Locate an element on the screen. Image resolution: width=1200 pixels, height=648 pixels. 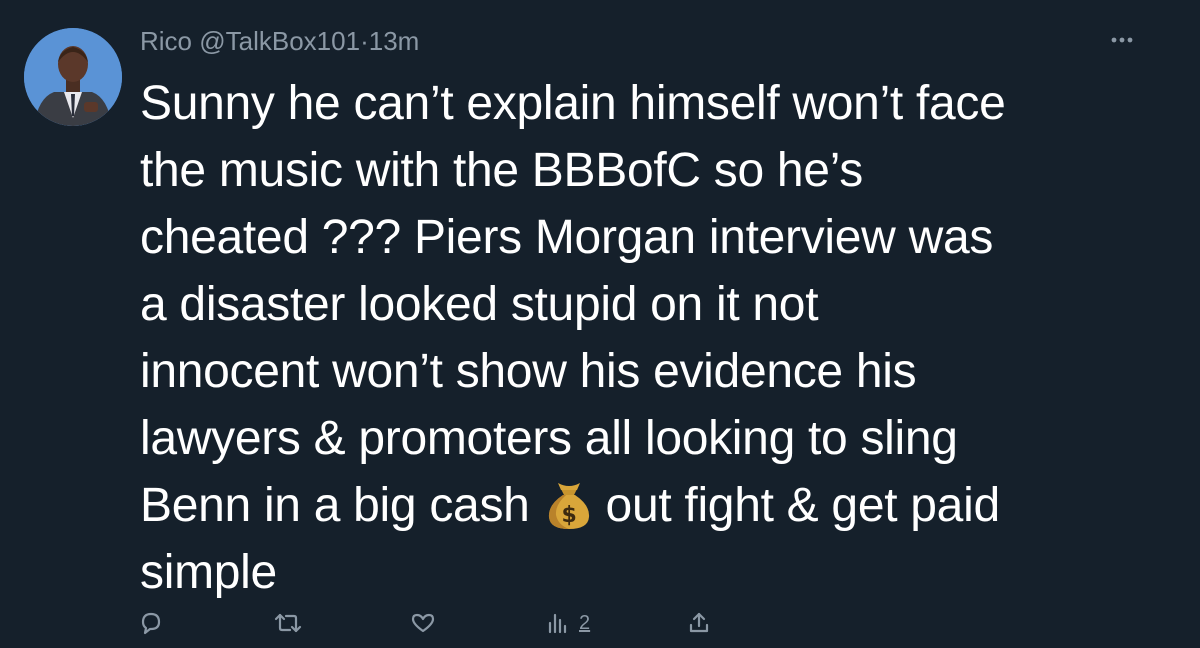
tweet-text-line: simple is located at coordinates (208, 572).